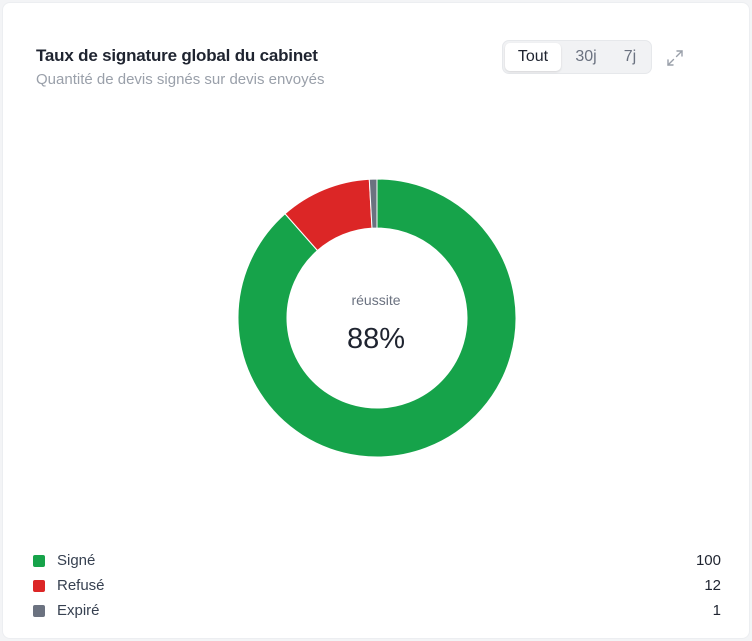 This screenshot has width=752, height=641. Describe the element at coordinates (716, 610) in the screenshot. I see `legend-value: 1` at that location.